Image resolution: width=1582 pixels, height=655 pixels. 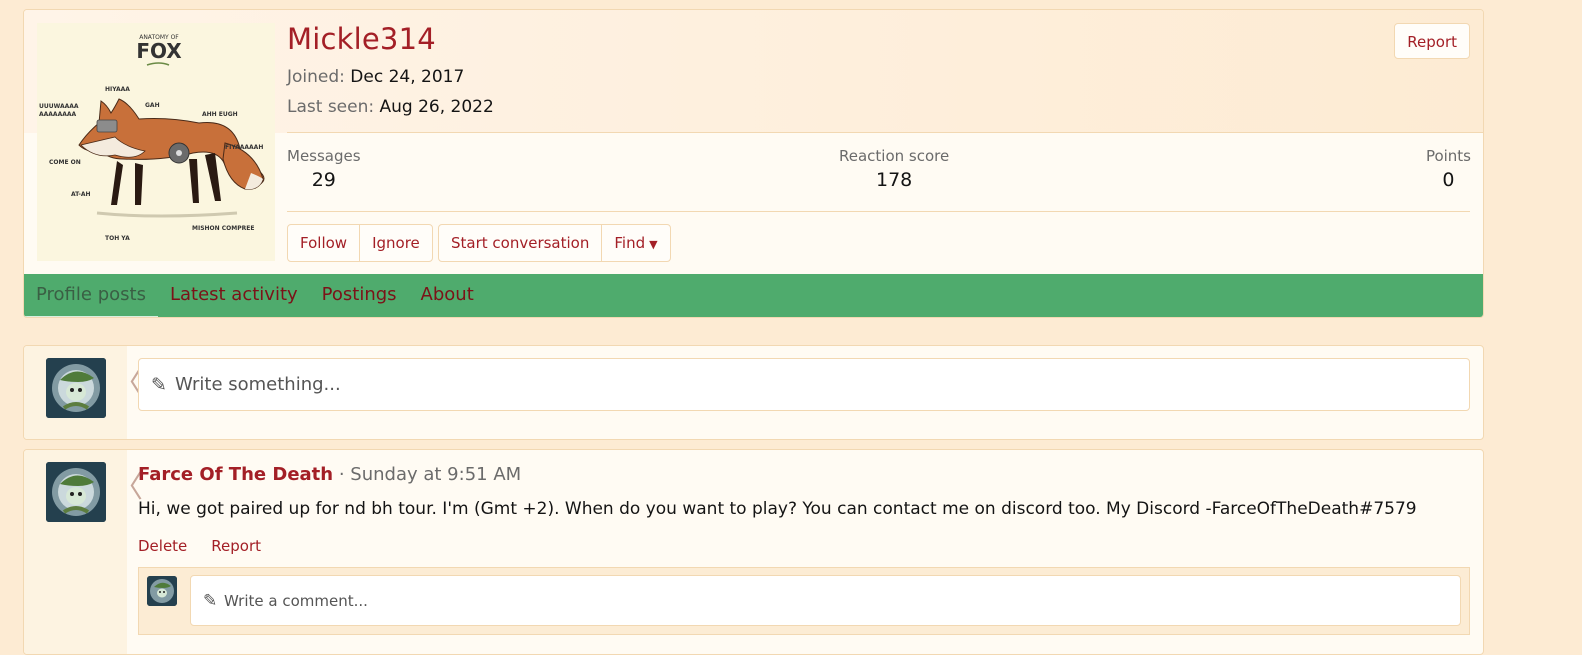 What do you see at coordinates (331, 107) in the screenshot?
I see `last-seen-label: Last seen:` at bounding box center [331, 107].